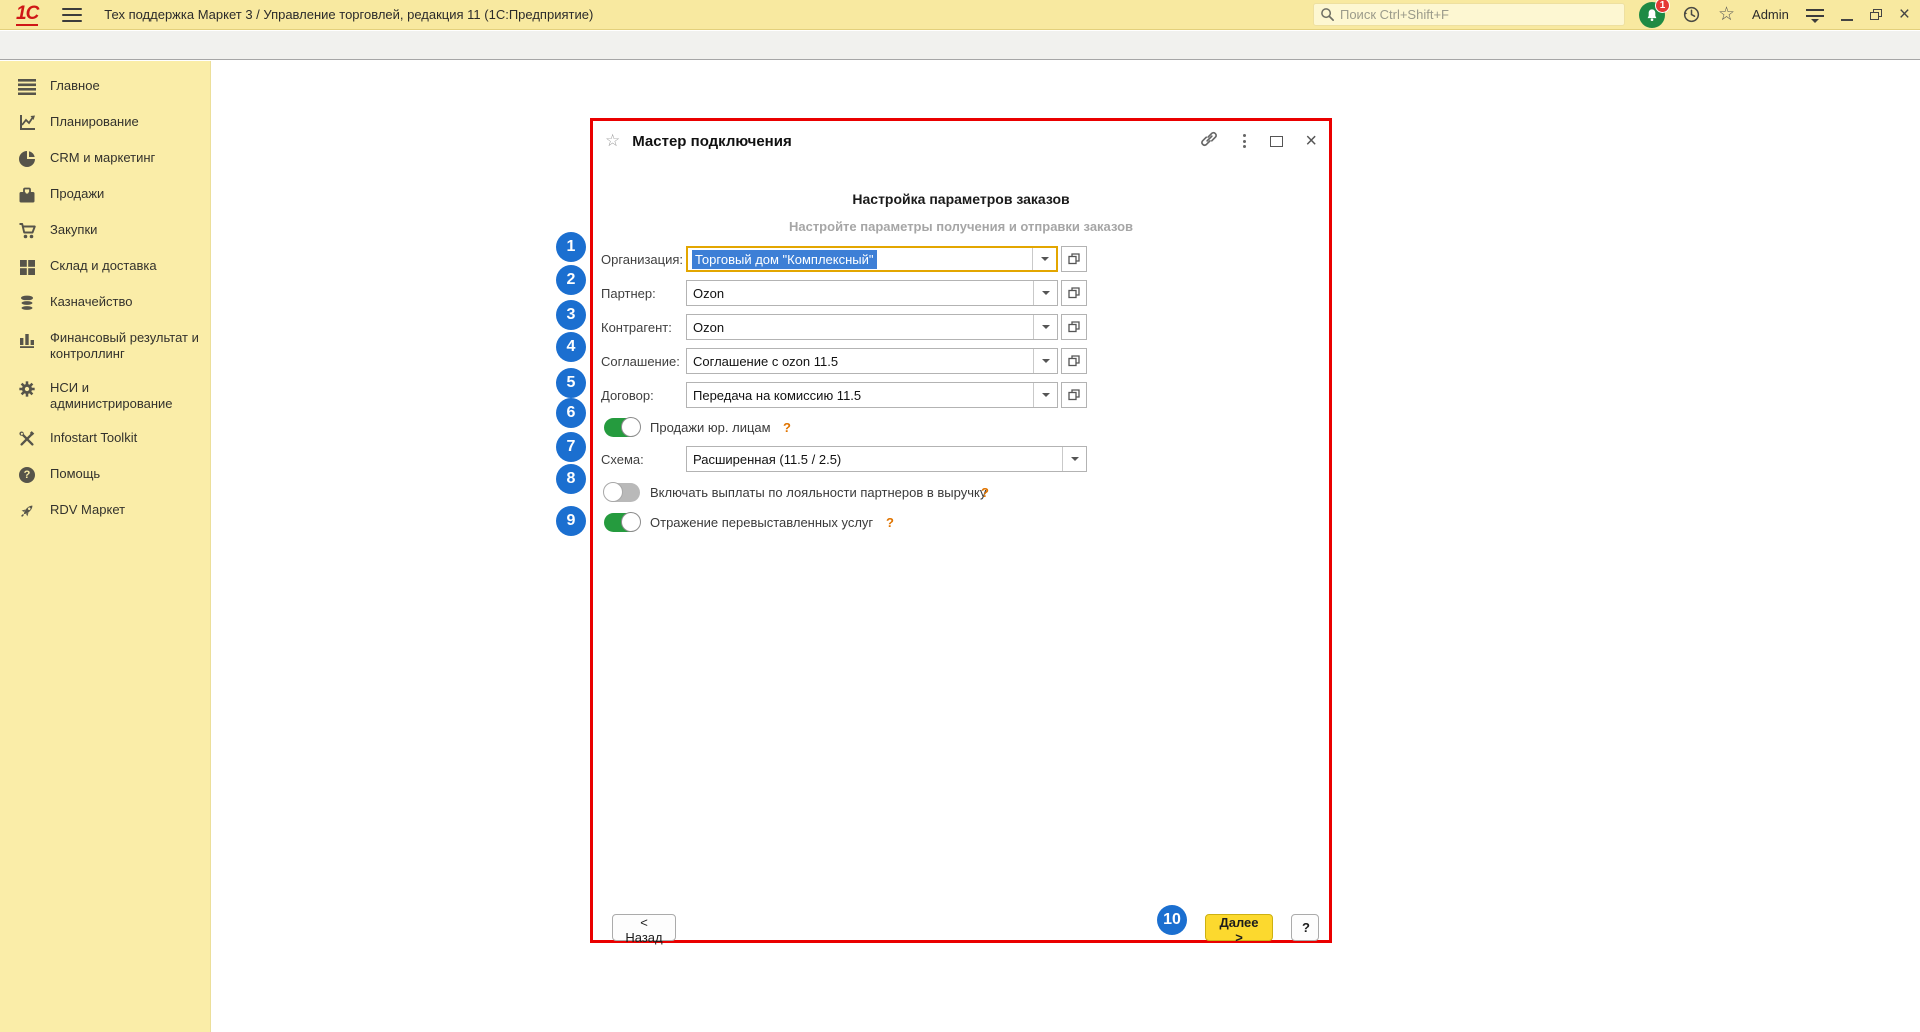  What do you see at coordinates (1209, 141) in the screenshot?
I see `link-icon` at bounding box center [1209, 141].